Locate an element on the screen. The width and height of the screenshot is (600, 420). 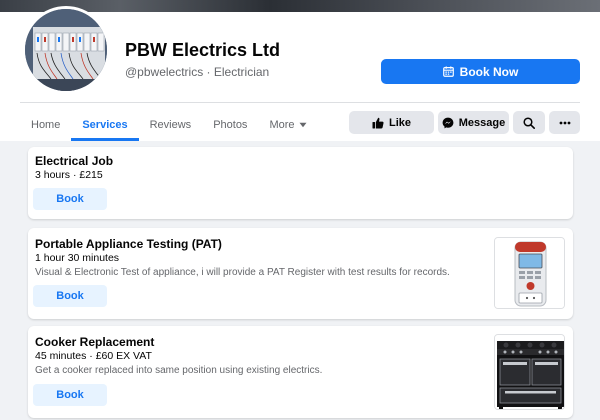
fuse-board-photo is located at coordinates (66, 50).